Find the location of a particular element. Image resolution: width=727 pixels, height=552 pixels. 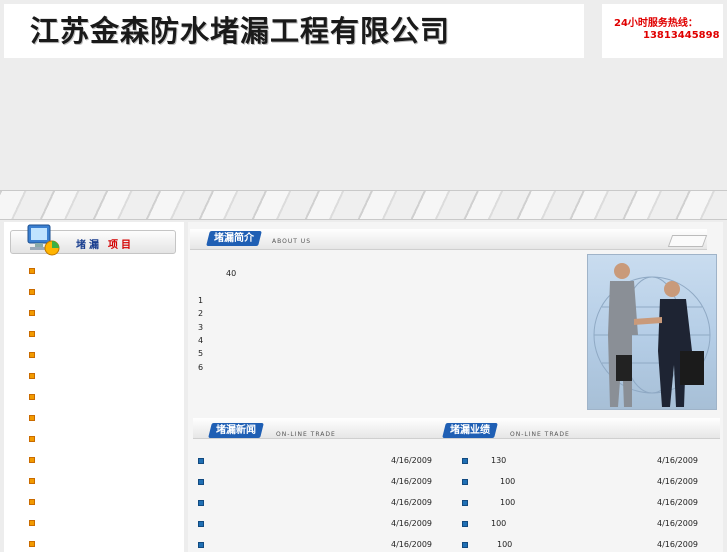

tab-cases: 堵漏业绩 is located at coordinates (470, 430).